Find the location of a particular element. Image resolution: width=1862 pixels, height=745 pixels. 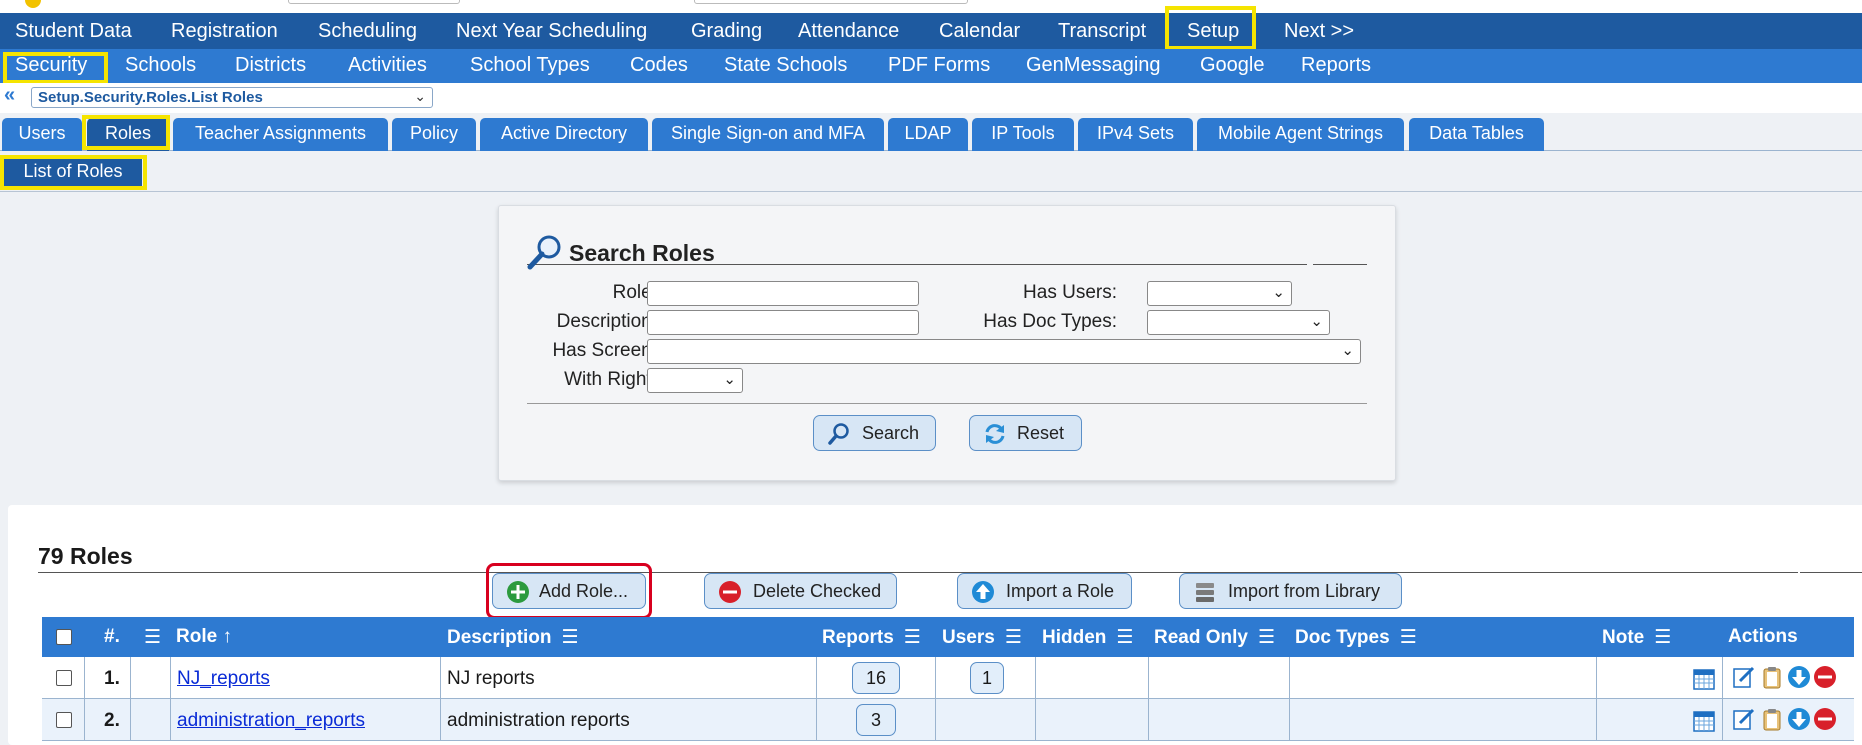

nav-codes: Codes is located at coordinates (659, 65).